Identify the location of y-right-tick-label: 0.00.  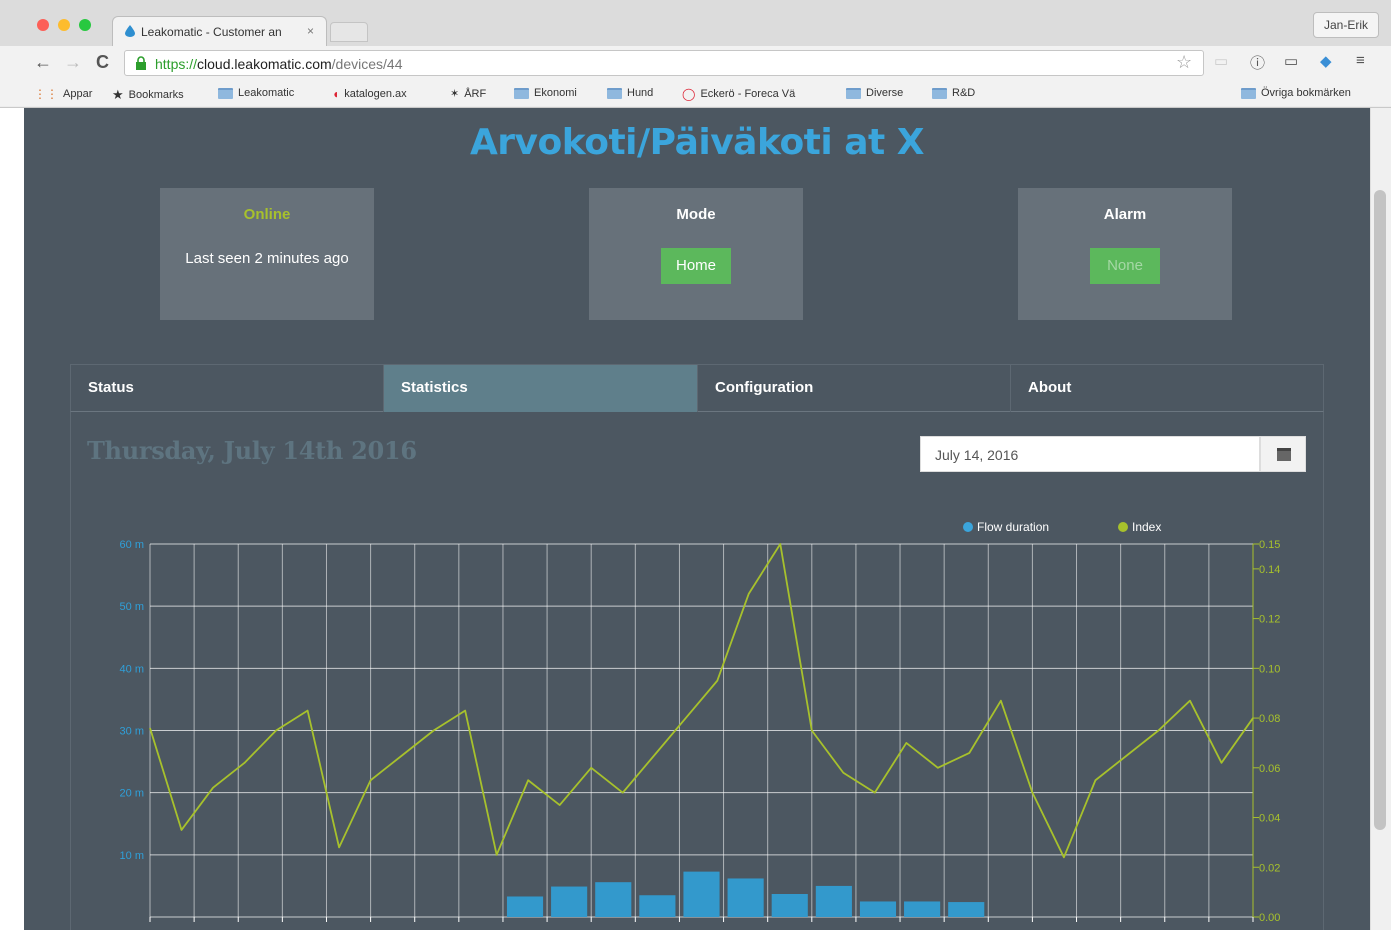
(1269, 918).